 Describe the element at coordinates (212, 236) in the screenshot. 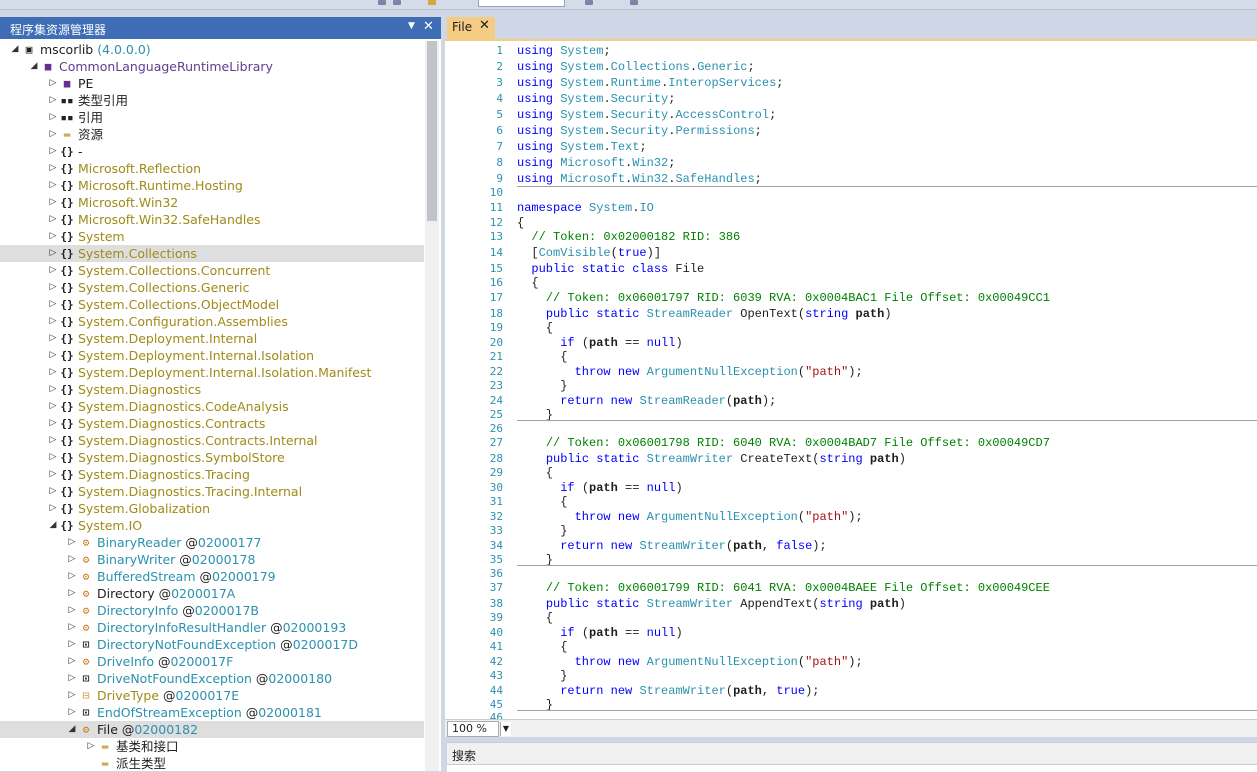

I see `tree-node: ▷{} System` at that location.